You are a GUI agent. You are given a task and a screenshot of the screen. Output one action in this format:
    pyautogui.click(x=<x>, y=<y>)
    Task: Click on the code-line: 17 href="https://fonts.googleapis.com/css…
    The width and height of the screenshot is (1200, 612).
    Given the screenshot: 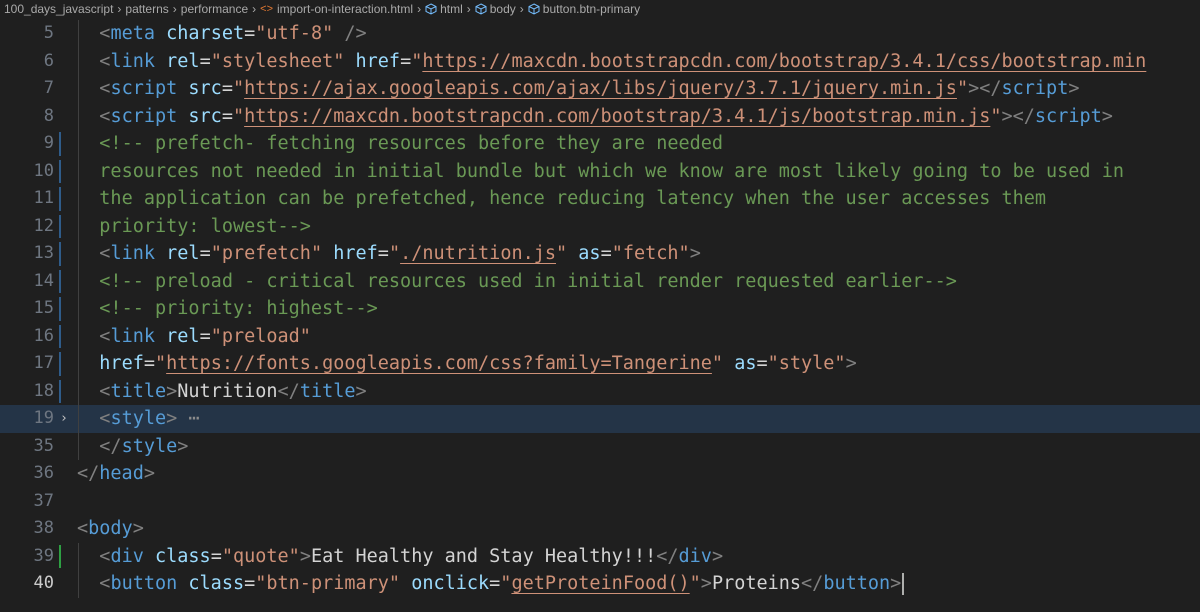 What is the action you would take?
    pyautogui.click(x=600, y=364)
    